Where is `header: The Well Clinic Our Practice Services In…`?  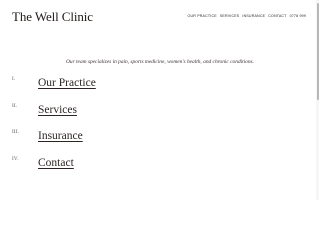
header: The Well Clinic Our Practice Services In… is located at coordinates (160, 17).